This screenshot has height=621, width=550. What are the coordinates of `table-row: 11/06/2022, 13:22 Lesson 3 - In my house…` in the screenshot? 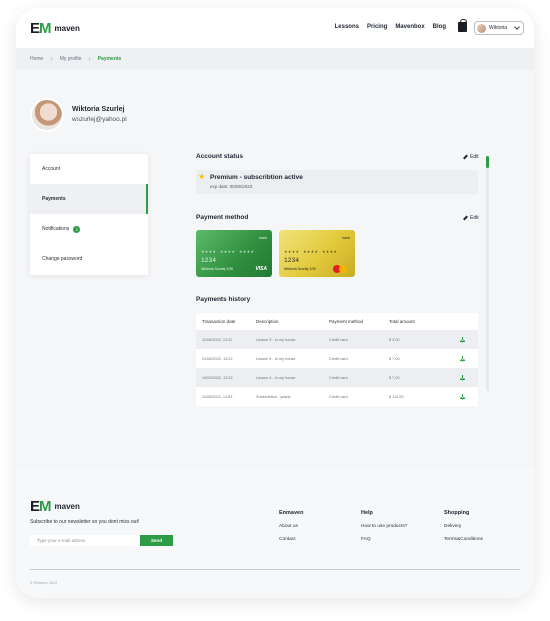 It's located at (337, 339).